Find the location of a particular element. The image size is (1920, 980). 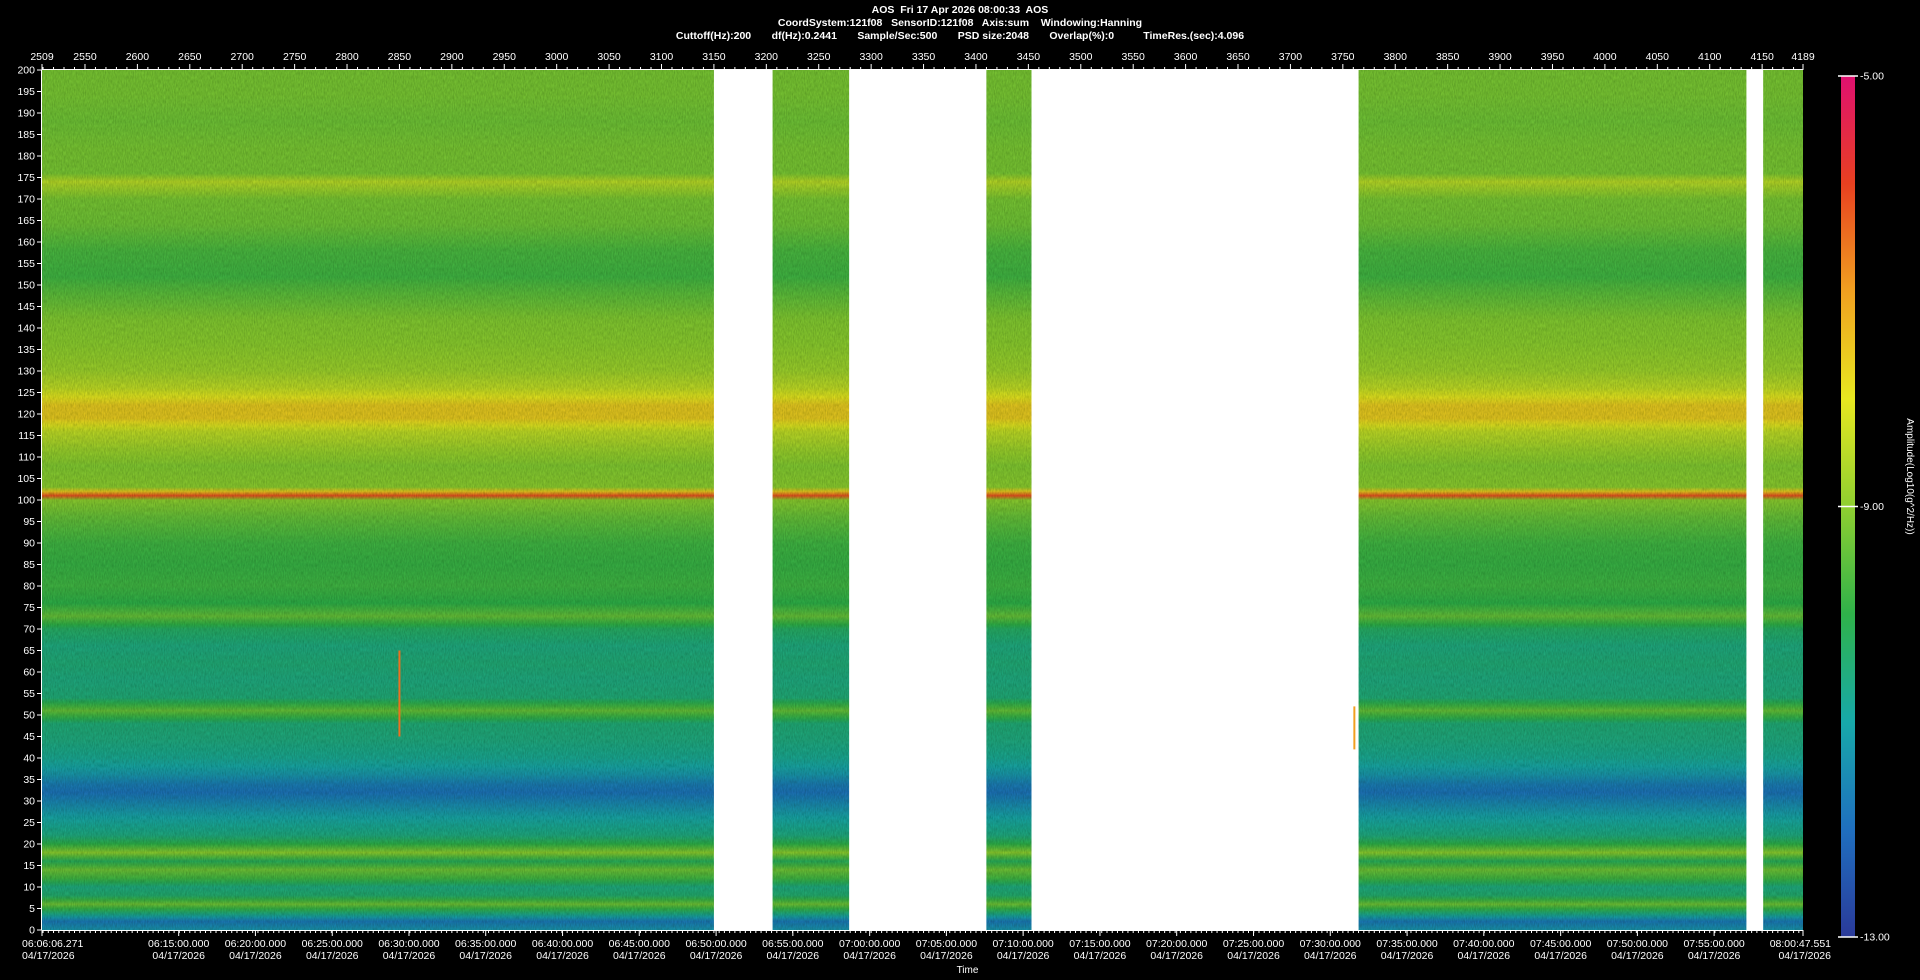

y-tick-label: 105 is located at coordinates (26, 479).